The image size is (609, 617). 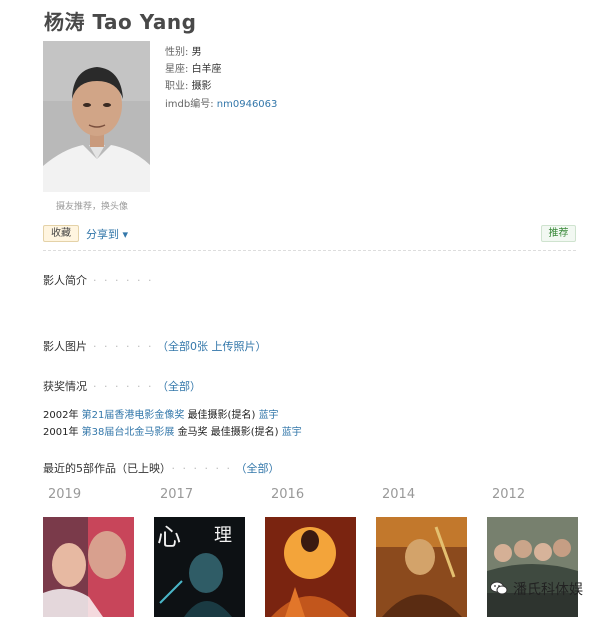 What do you see at coordinates (92, 205) in the screenshot?
I see `avatar-hint: 摄友推荐，换头像` at bounding box center [92, 205].